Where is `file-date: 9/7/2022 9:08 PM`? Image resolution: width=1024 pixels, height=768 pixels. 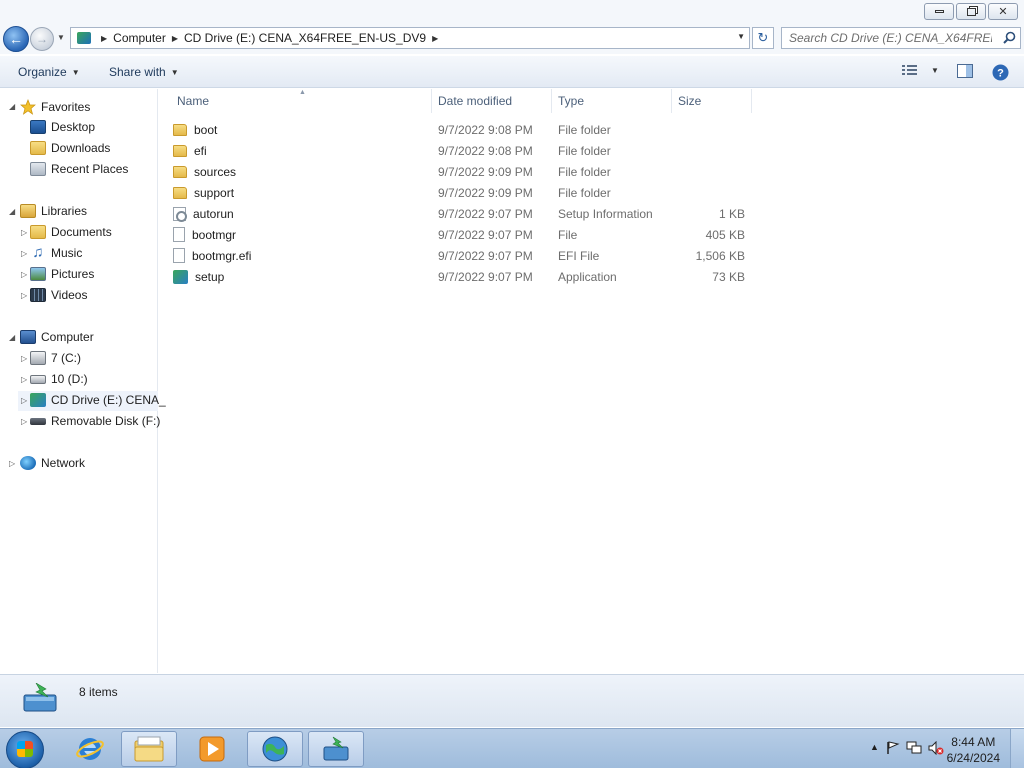
file-date: 9/7/2022 9:08 PM is located at coordinates (485, 129).